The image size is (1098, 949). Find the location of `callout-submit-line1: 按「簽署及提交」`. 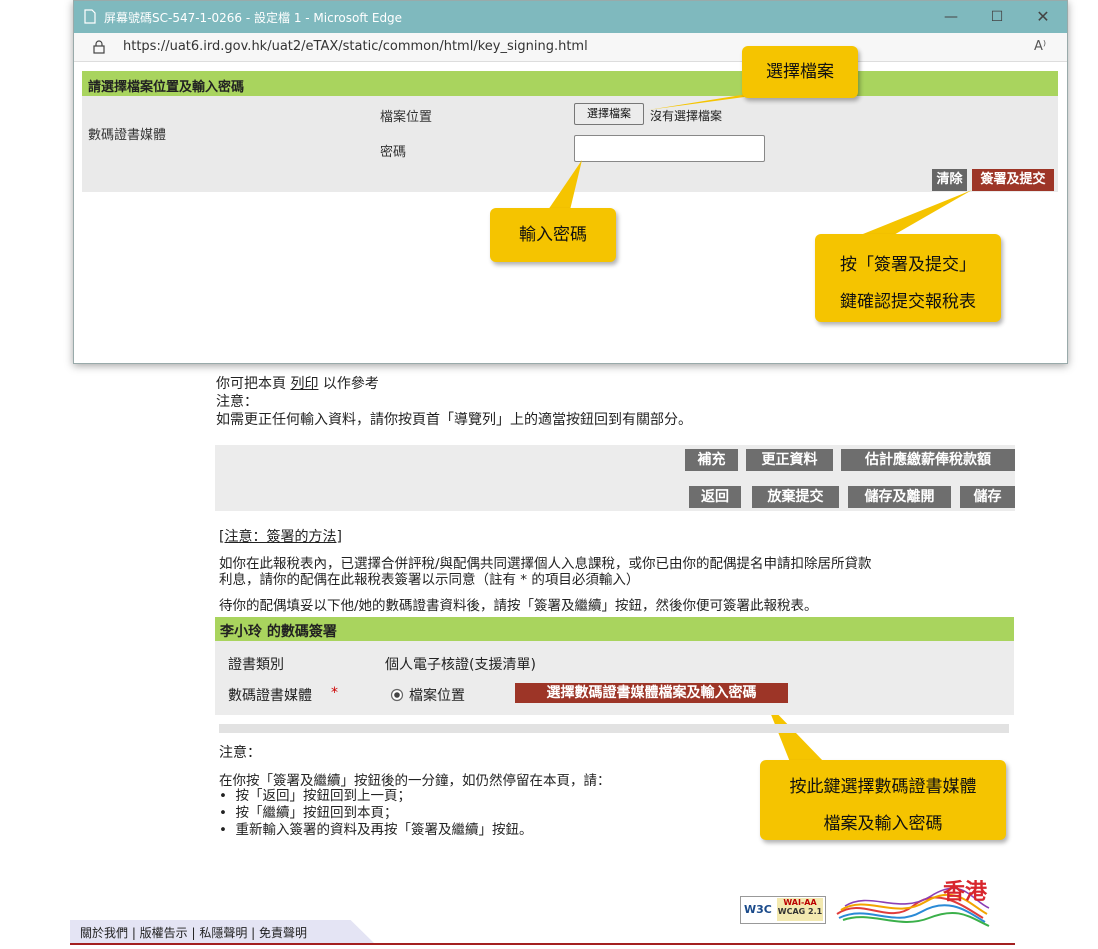

callout-submit-line1: 按「簽署及提交」 is located at coordinates (908, 265).